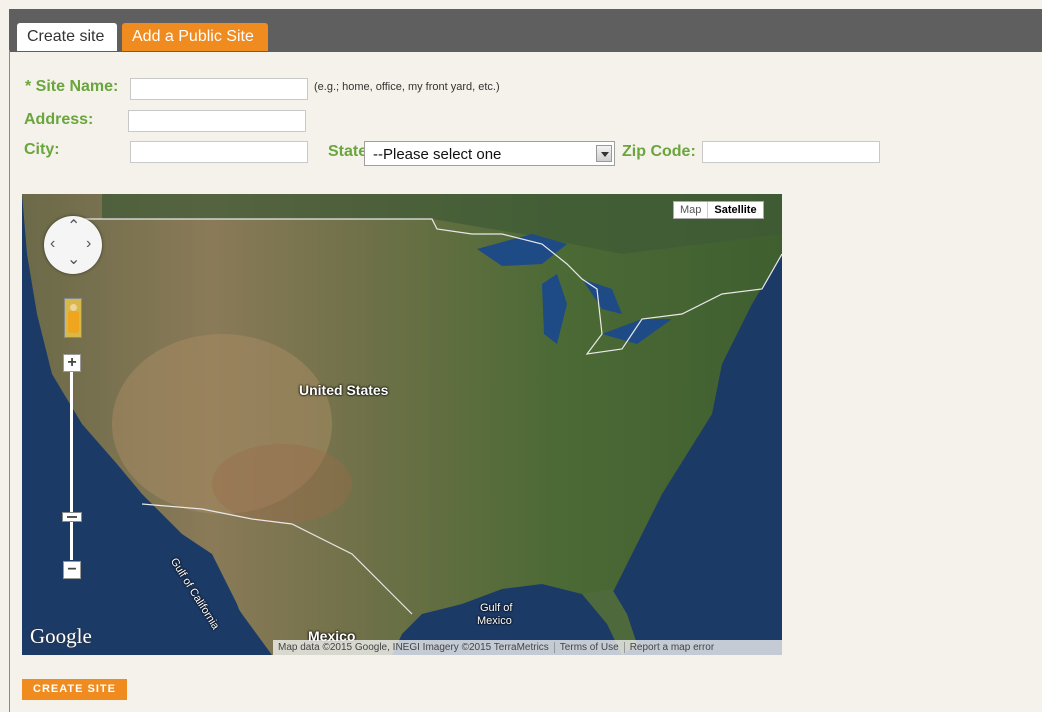 This screenshot has height=712, width=1042. I want to click on tab-bar: Create site Add a Public Site, so click(525, 30).